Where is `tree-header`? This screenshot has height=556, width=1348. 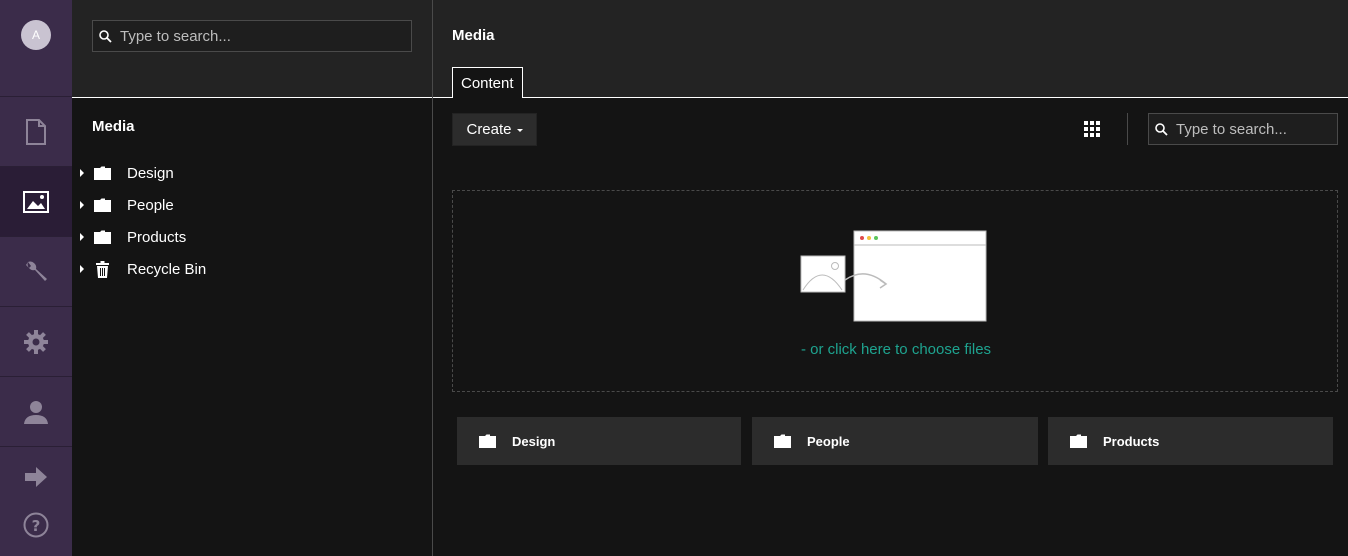
tree-header is located at coordinates (252, 49).